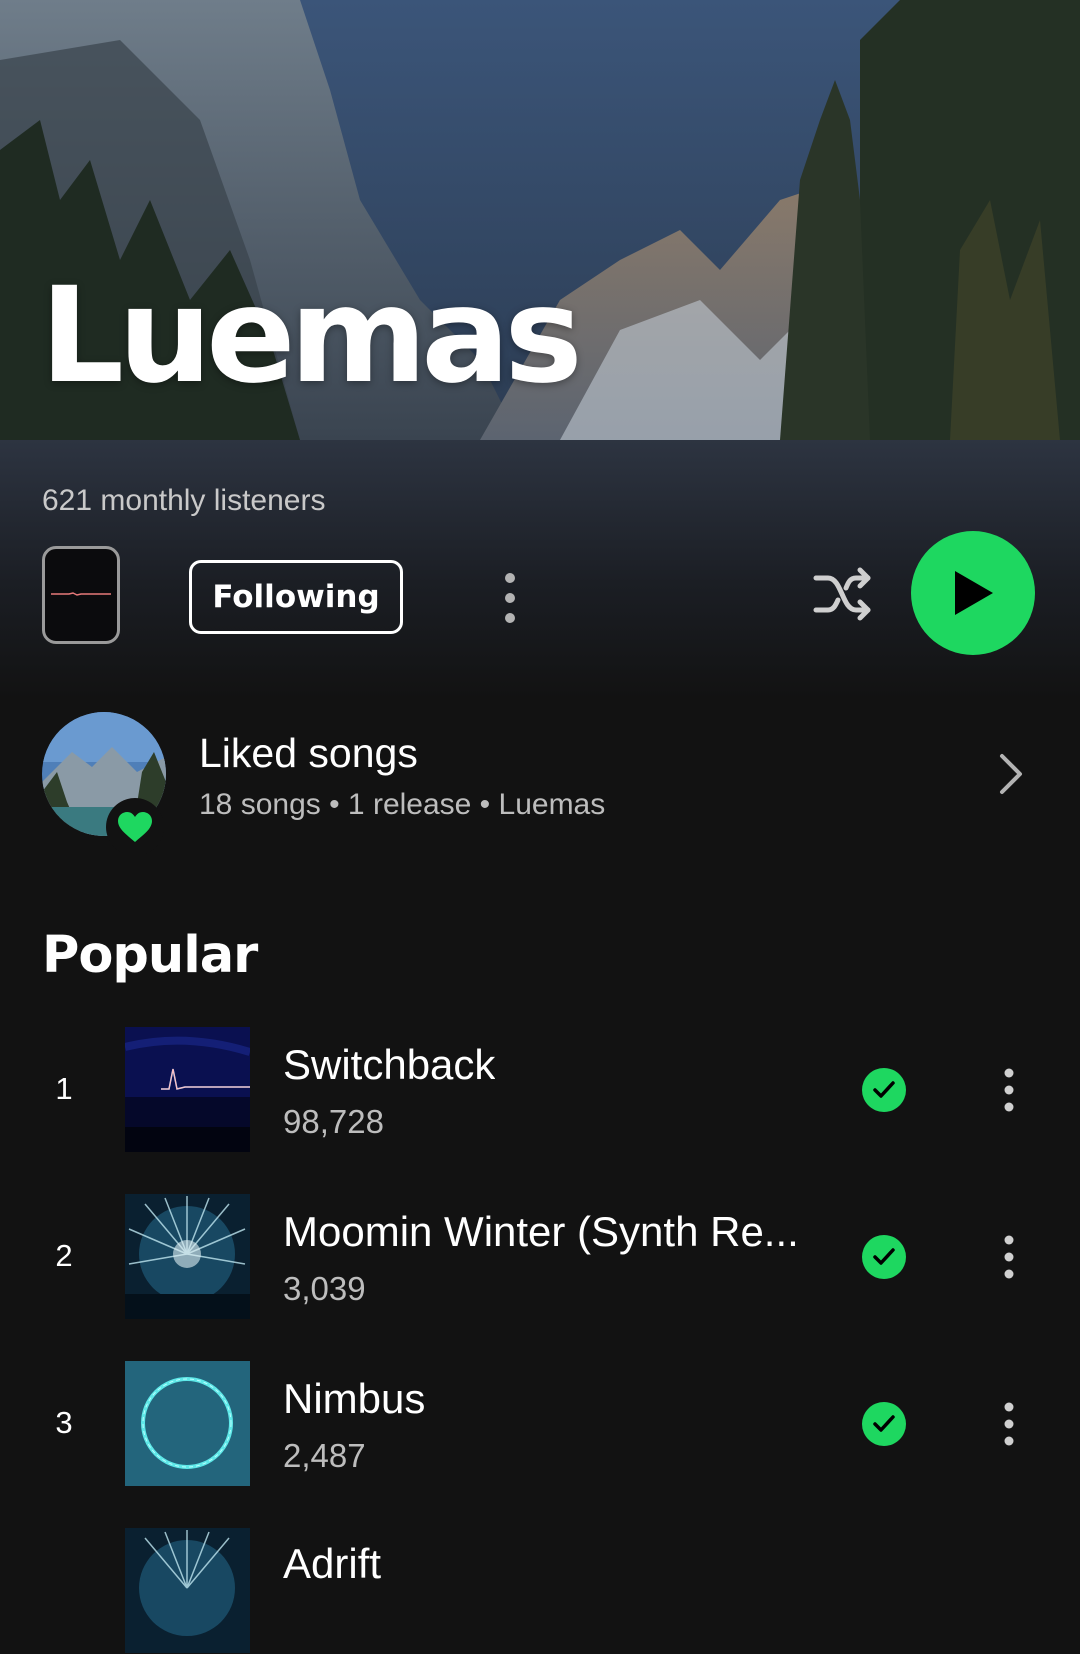  I want to click on adrift-cover, so click(187, 1590).